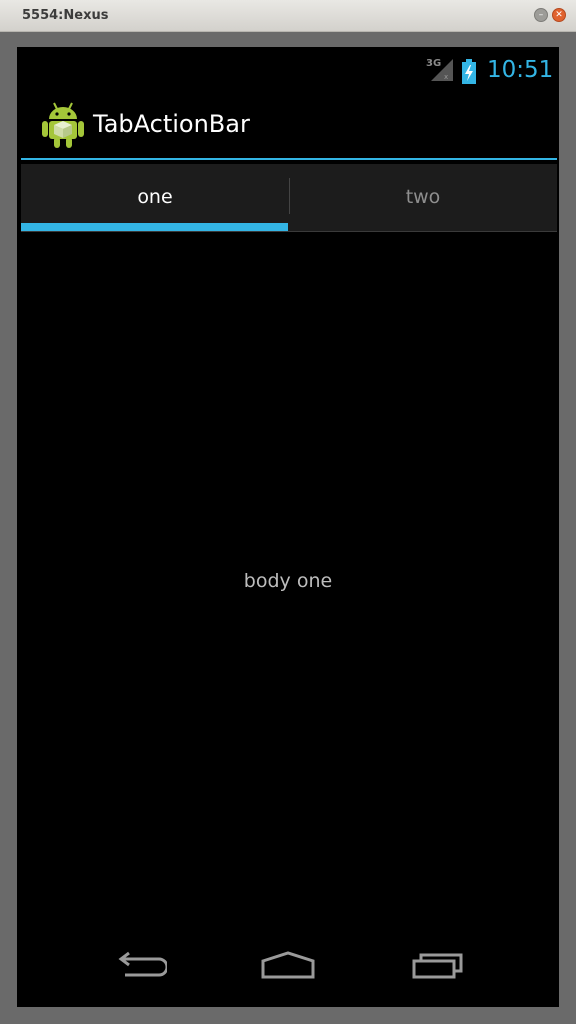  I want to click on navigation-bar, so click(288, 972).